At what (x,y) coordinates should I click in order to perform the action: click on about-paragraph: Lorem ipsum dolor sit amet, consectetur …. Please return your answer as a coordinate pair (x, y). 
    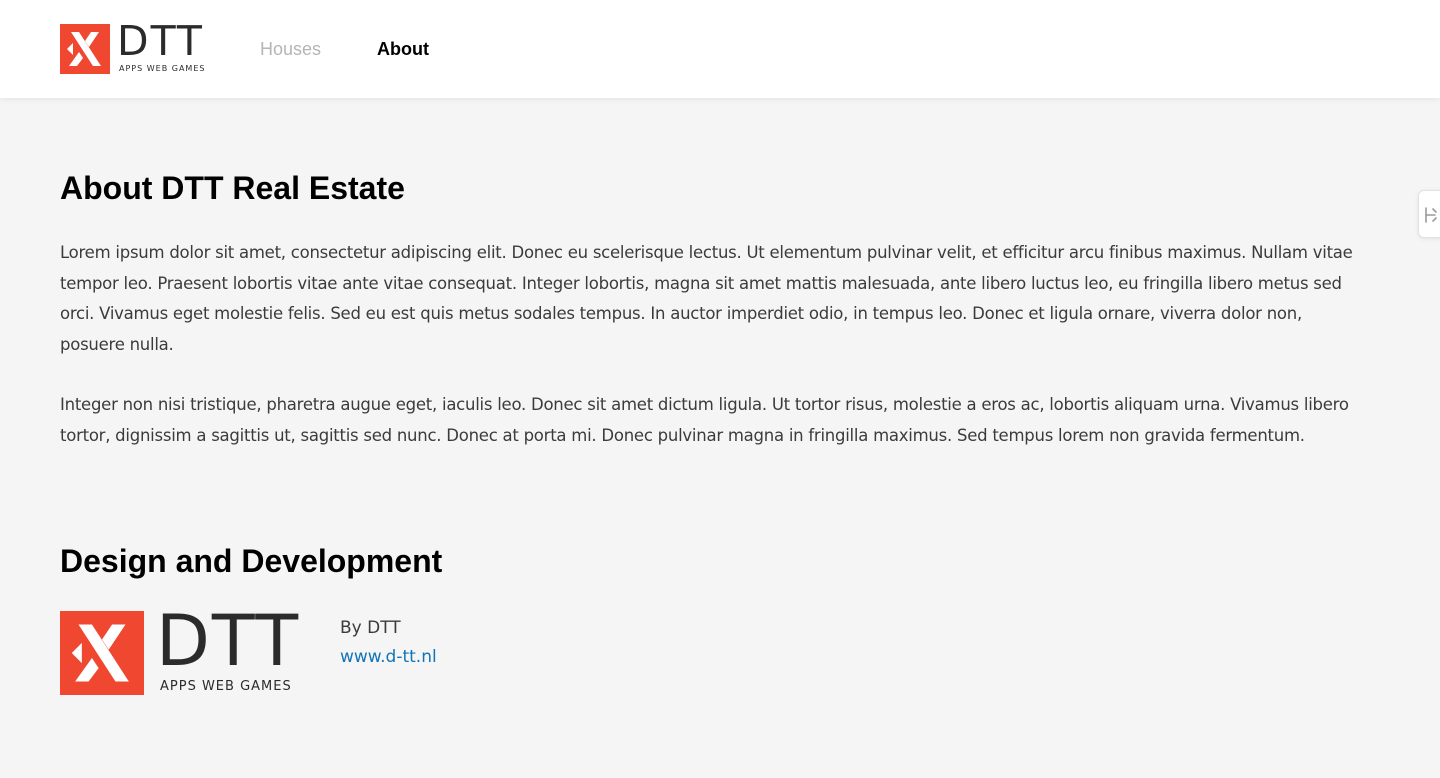
    Looking at the image, I should click on (706, 299).